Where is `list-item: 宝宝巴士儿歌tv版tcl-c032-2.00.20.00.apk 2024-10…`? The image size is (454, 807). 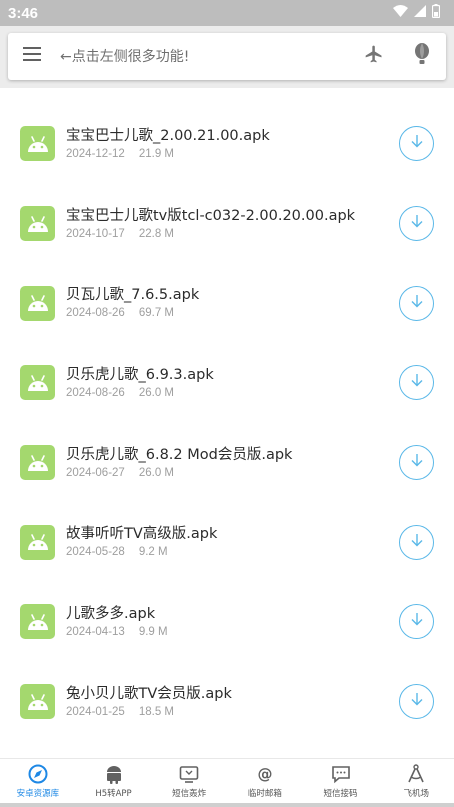 list-item: 宝宝巴士儿歌tv版tcl-c032-2.00.20.00.apk 2024-10… is located at coordinates (227, 224).